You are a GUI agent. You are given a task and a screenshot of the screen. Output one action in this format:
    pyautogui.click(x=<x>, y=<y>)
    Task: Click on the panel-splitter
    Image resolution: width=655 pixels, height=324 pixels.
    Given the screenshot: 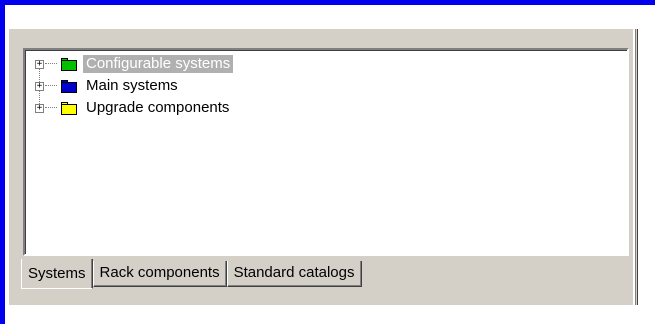 What is the action you would take?
    pyautogui.click(x=636, y=167)
    